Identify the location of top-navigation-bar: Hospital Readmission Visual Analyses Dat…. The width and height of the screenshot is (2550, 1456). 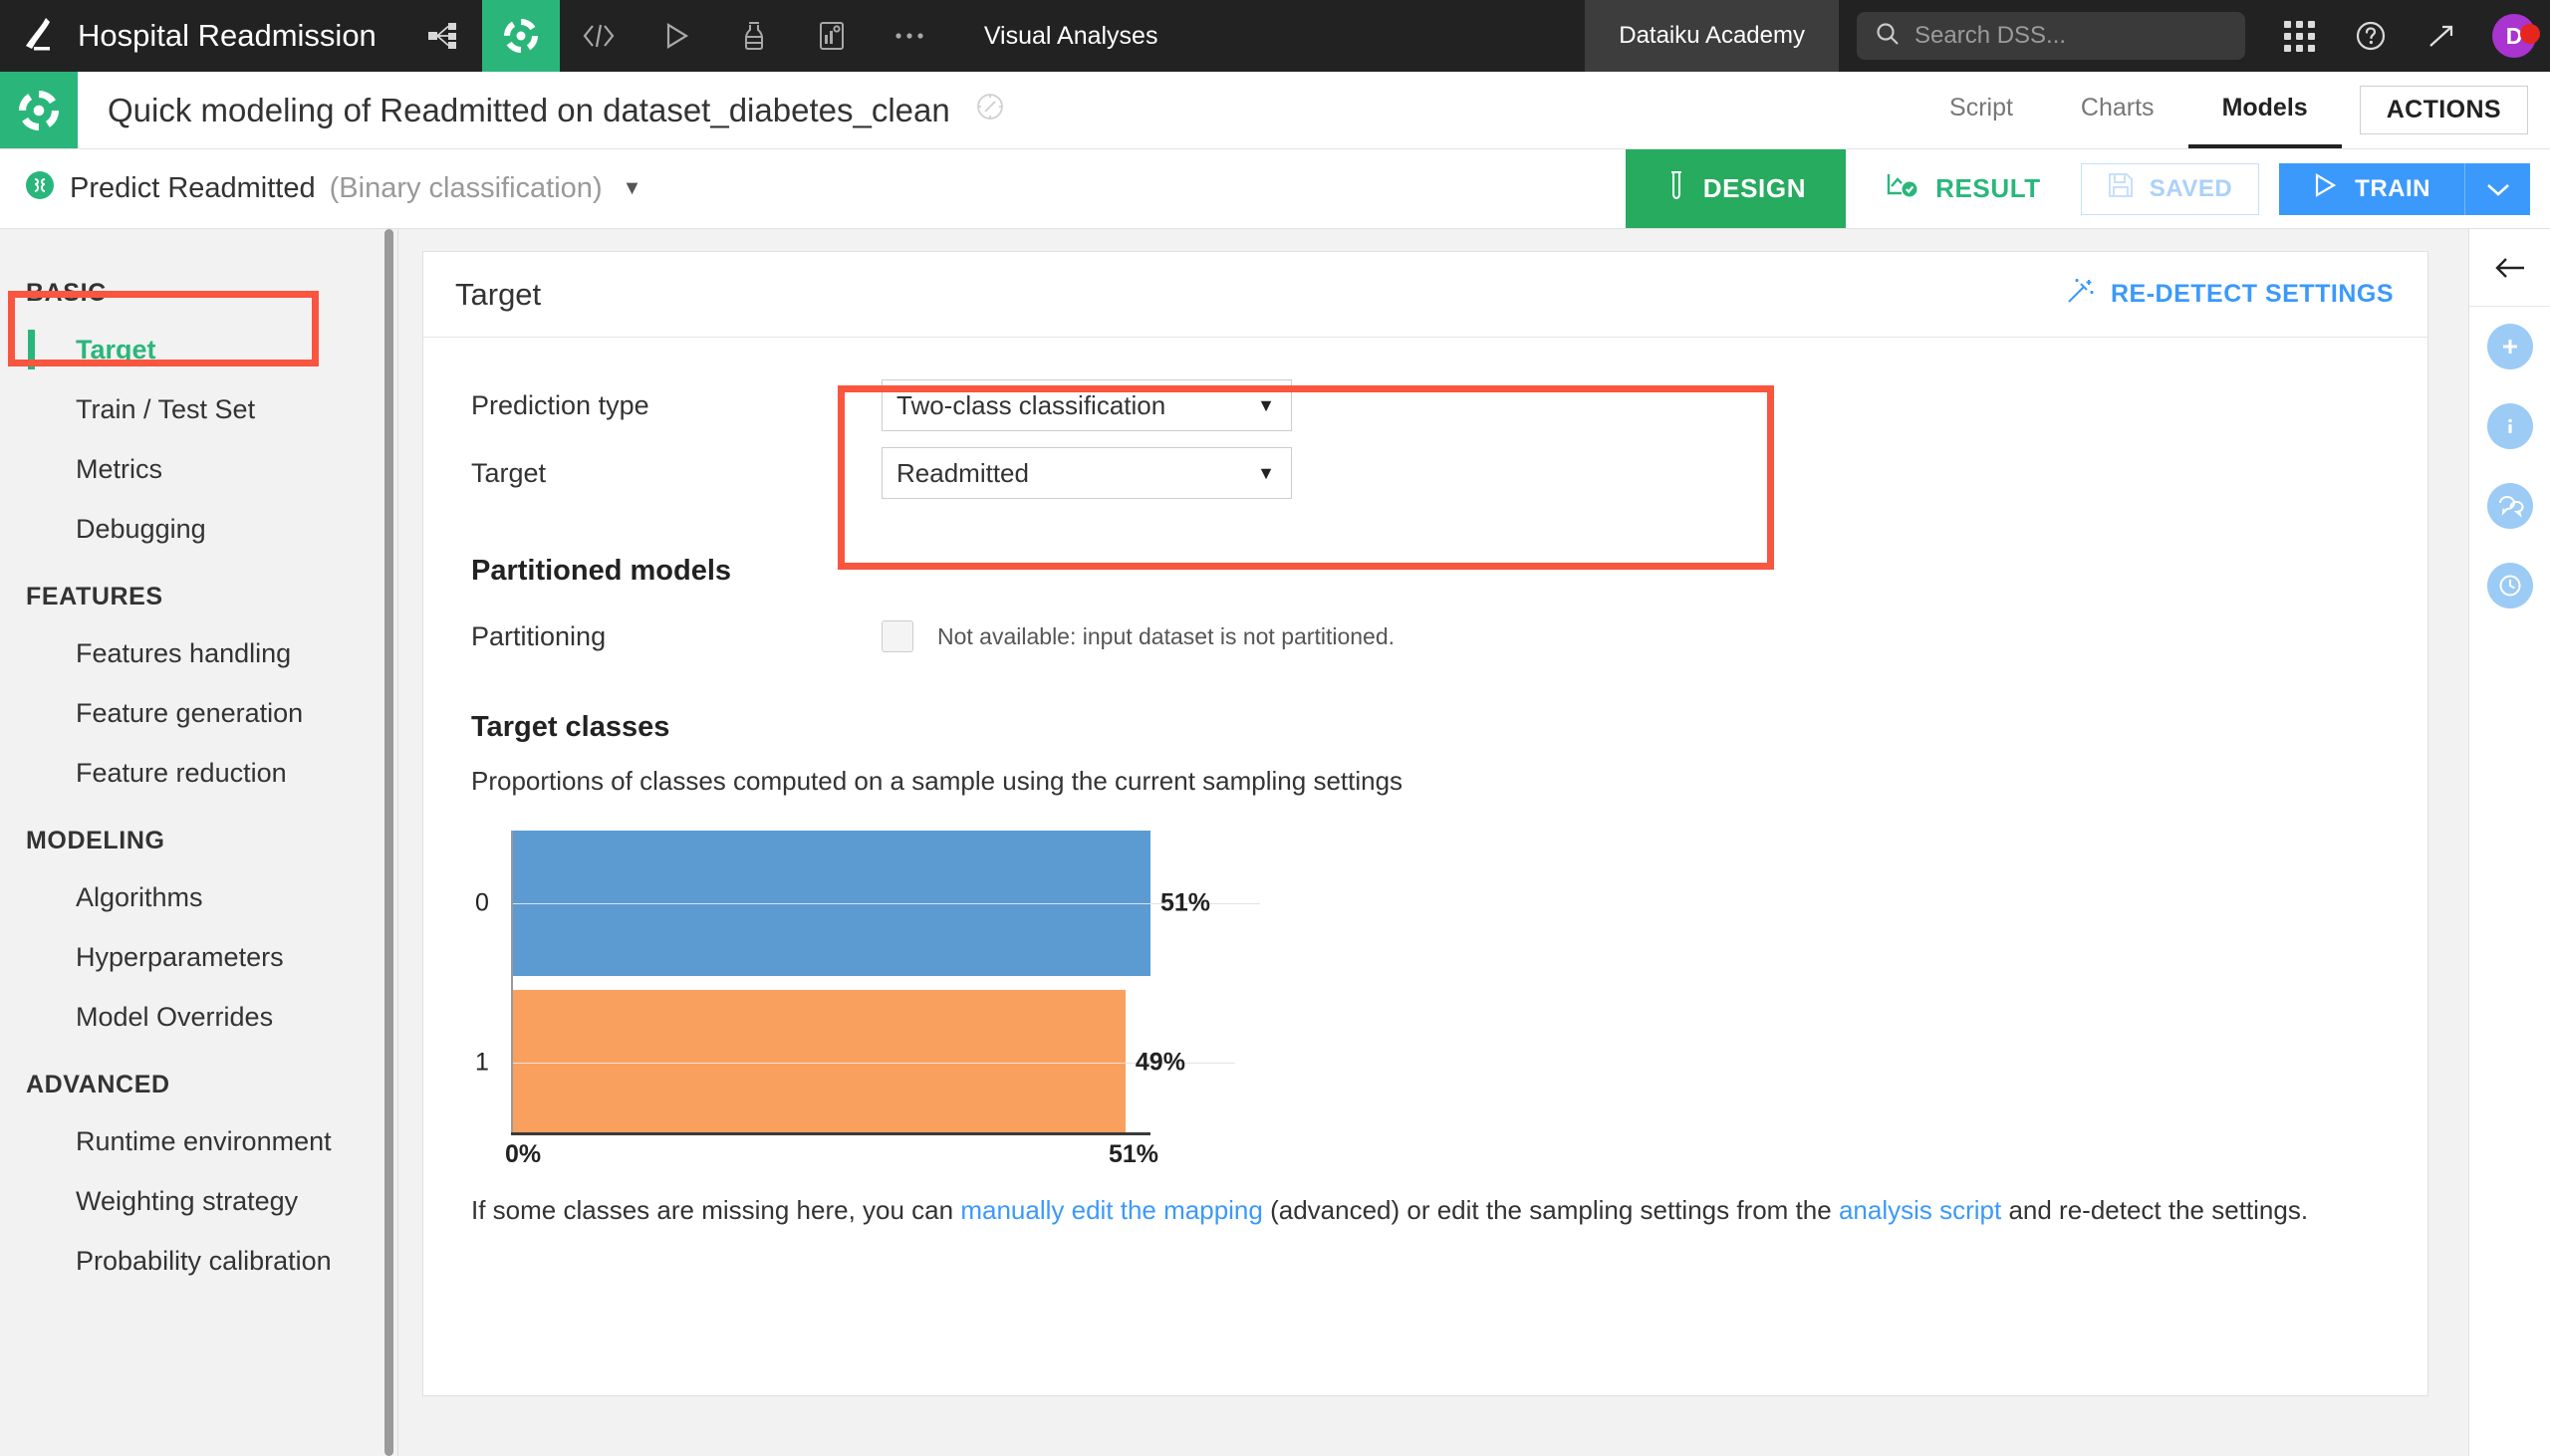
(1275, 36).